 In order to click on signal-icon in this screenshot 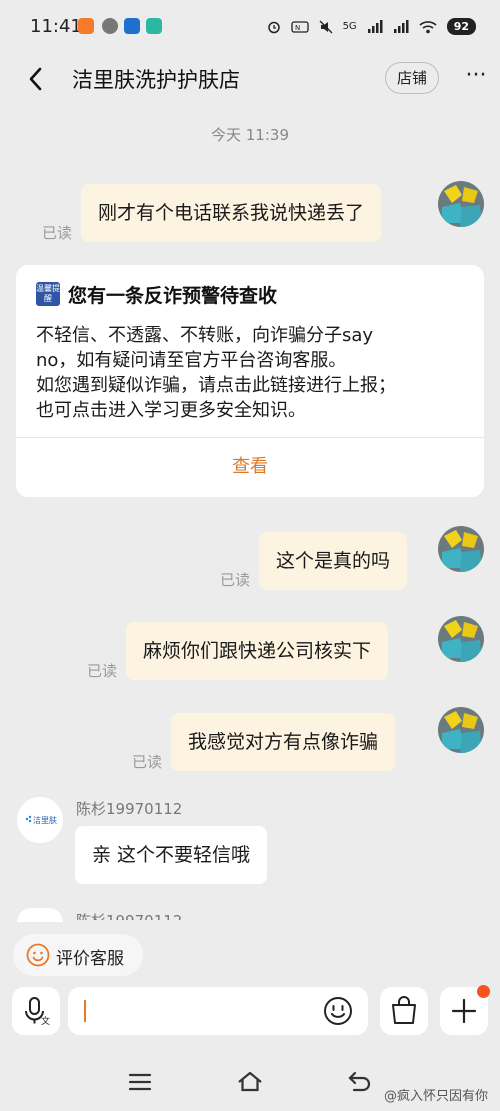, I will do `click(375, 26)`.